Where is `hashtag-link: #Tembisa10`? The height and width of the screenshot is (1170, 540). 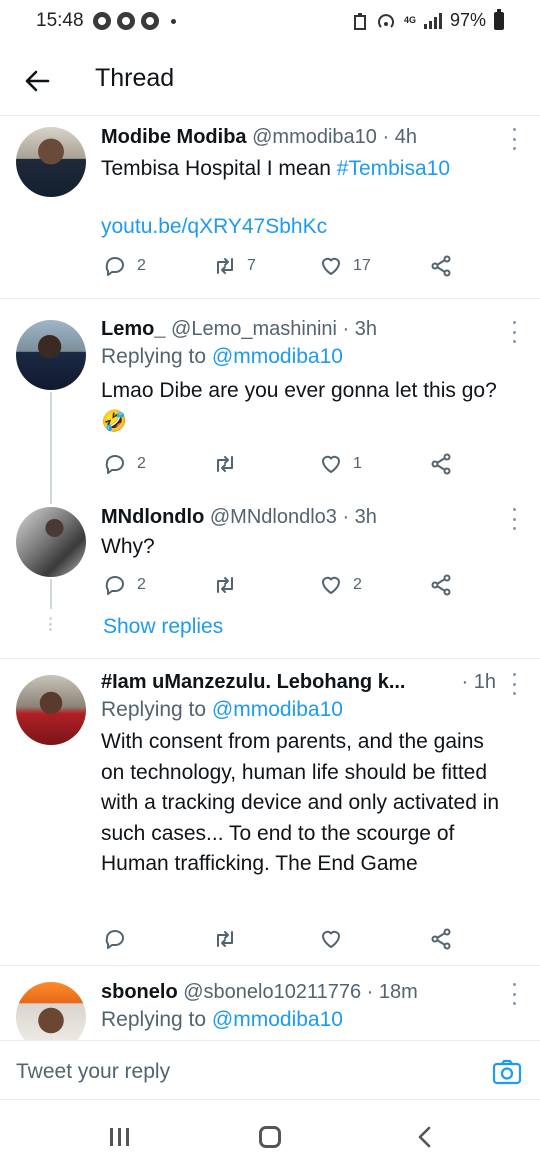 hashtag-link: #Tembisa10 is located at coordinates (393, 168).